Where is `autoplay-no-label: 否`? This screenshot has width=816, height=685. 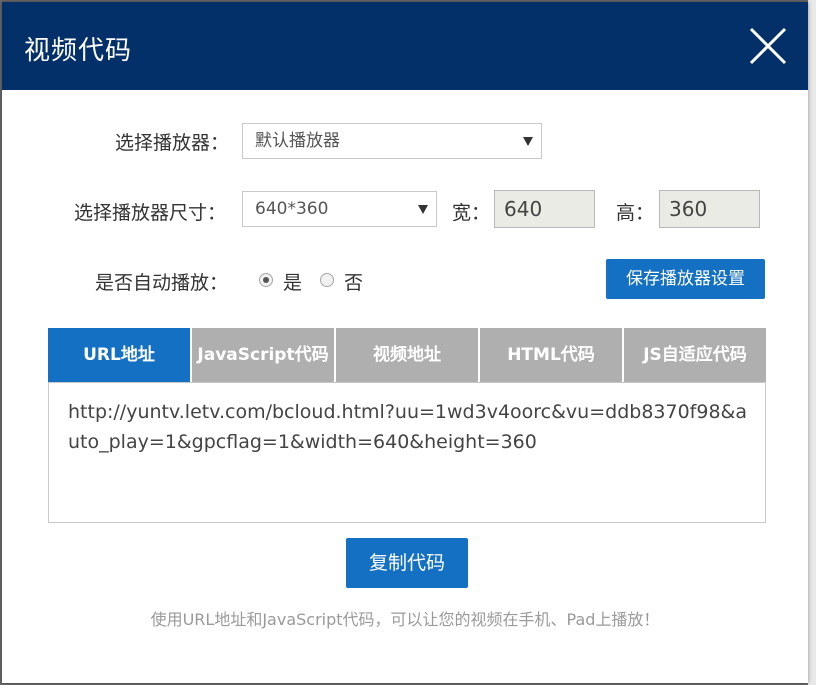 autoplay-no-label: 否 is located at coordinates (354, 283).